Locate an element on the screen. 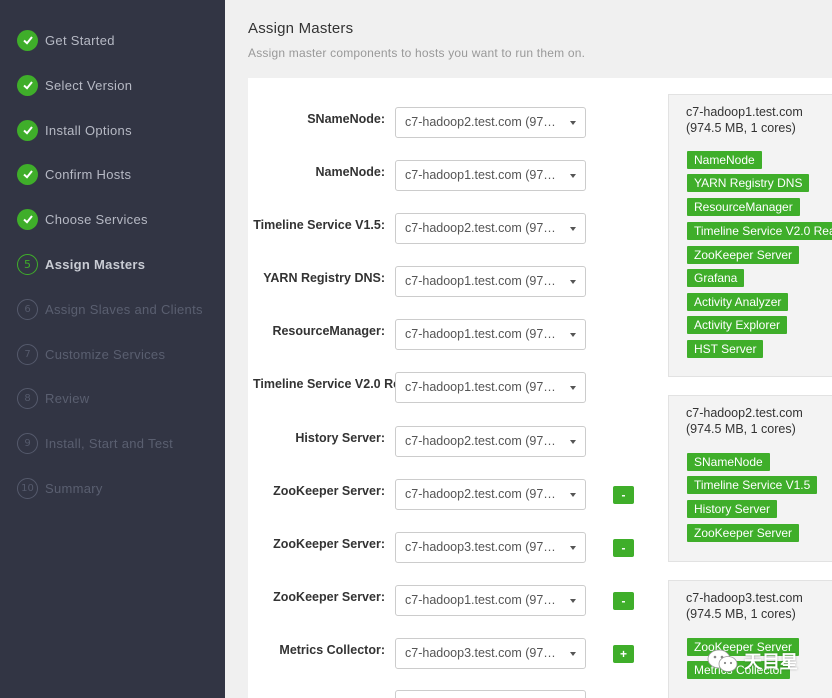  step-label: Install, Start and Test is located at coordinates (109, 443).